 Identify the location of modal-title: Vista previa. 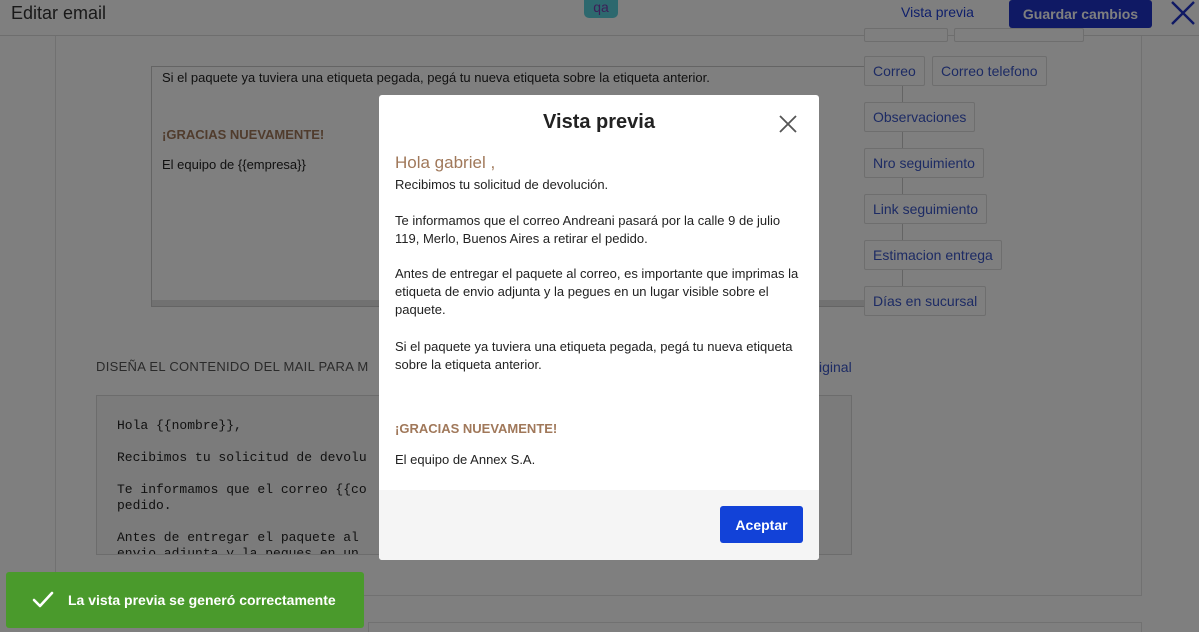
(599, 122).